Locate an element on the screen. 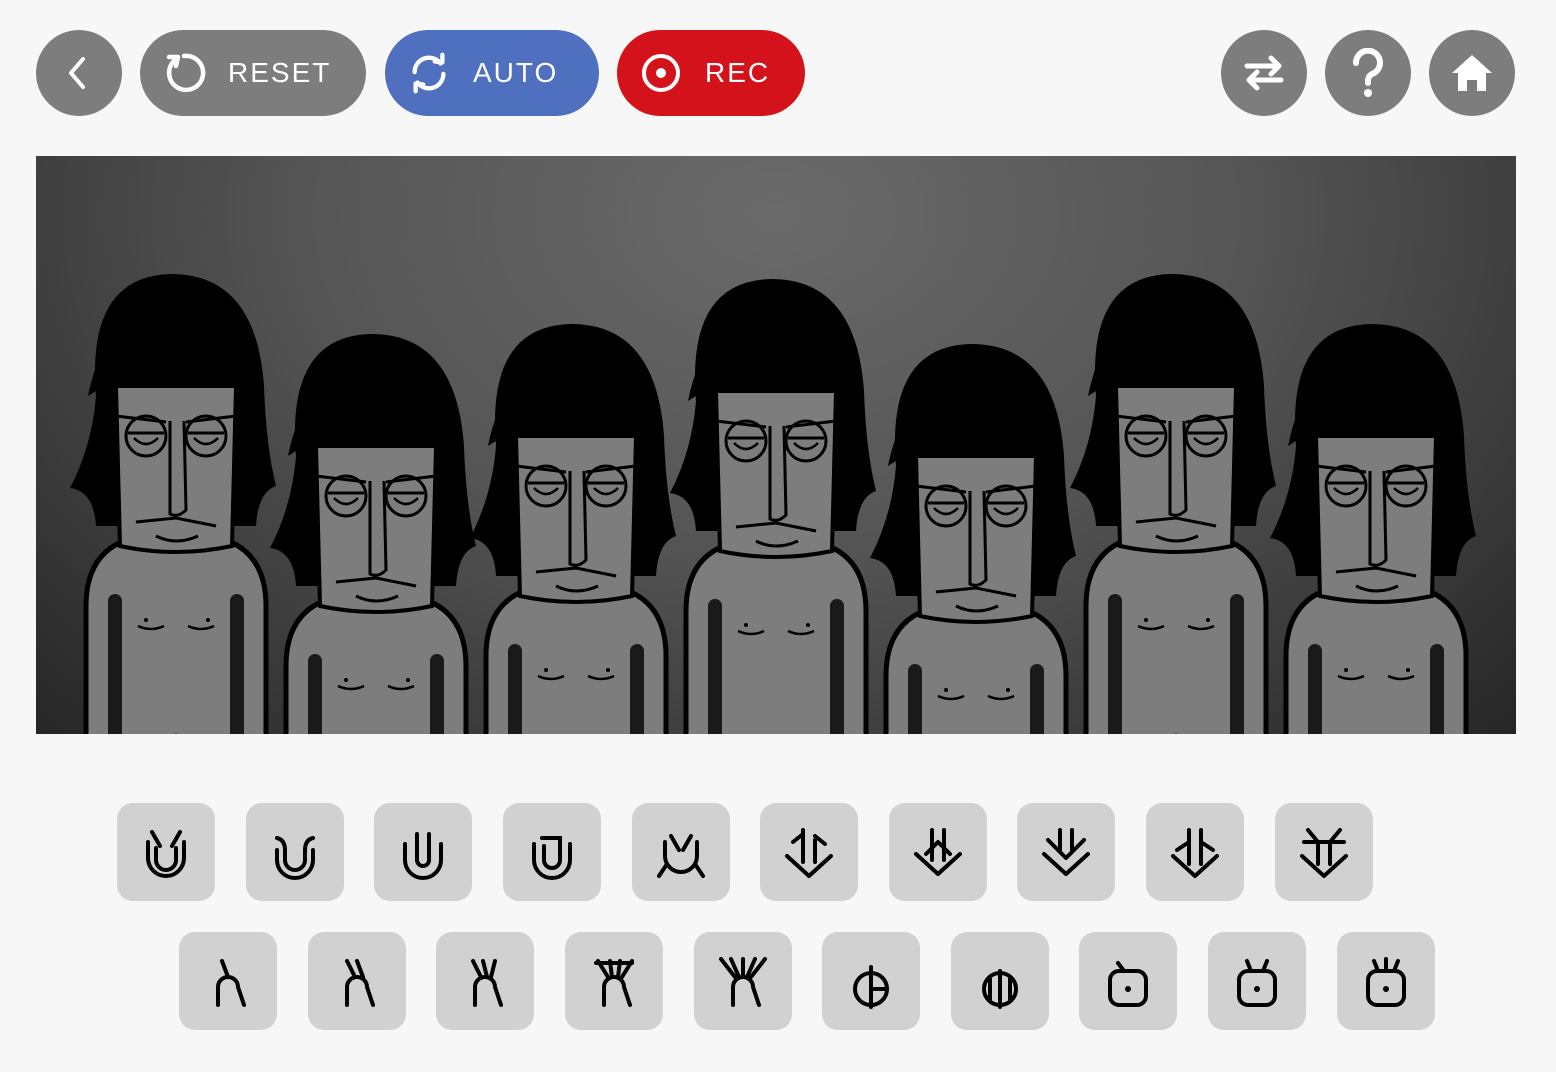 This screenshot has height=1072, width=1556. help-button is located at coordinates (1368, 73).